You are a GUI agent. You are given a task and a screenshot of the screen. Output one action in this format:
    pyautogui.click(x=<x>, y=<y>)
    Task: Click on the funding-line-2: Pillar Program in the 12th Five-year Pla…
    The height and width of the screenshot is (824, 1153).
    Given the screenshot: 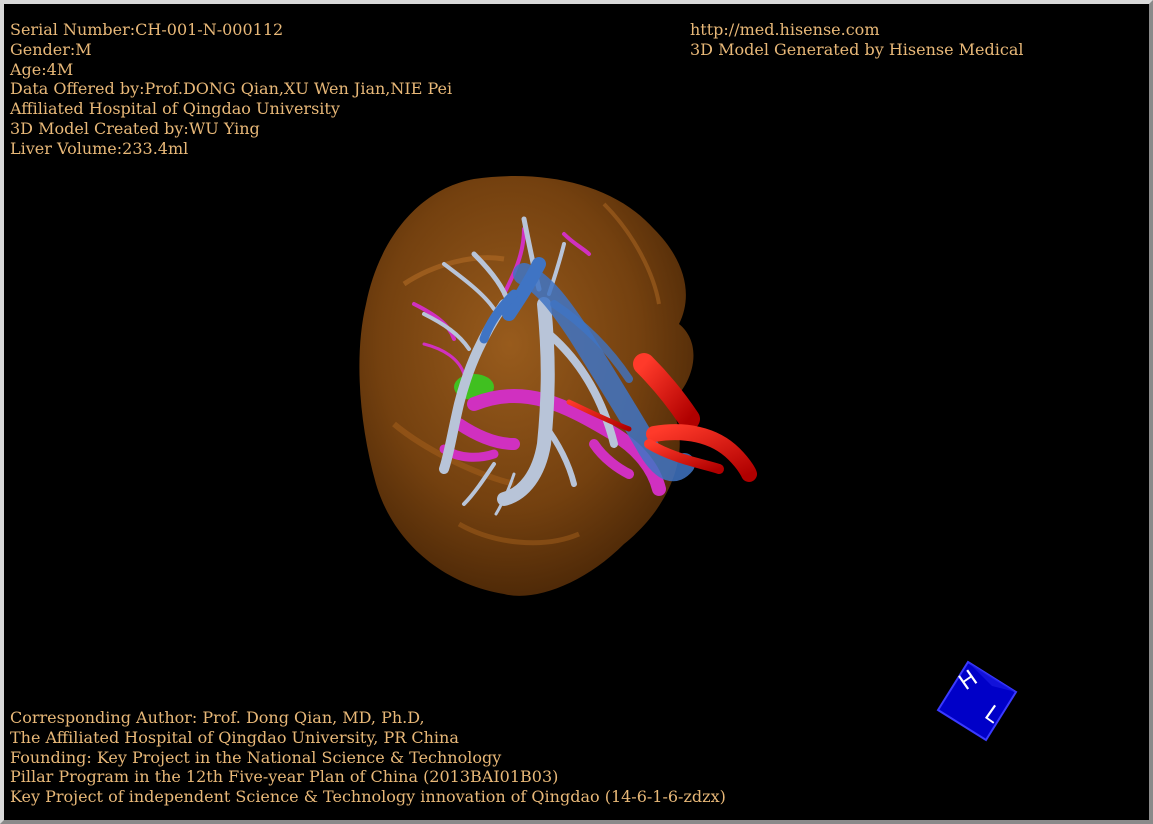 What is the action you would take?
    pyautogui.click(x=284, y=777)
    